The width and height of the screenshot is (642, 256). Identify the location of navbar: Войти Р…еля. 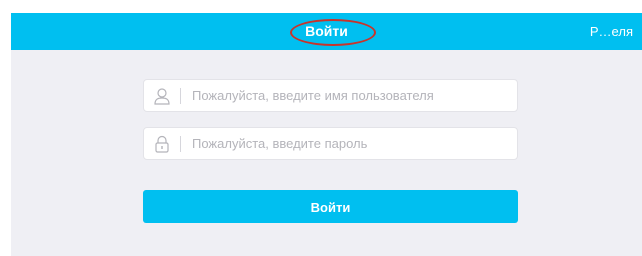
(326, 31).